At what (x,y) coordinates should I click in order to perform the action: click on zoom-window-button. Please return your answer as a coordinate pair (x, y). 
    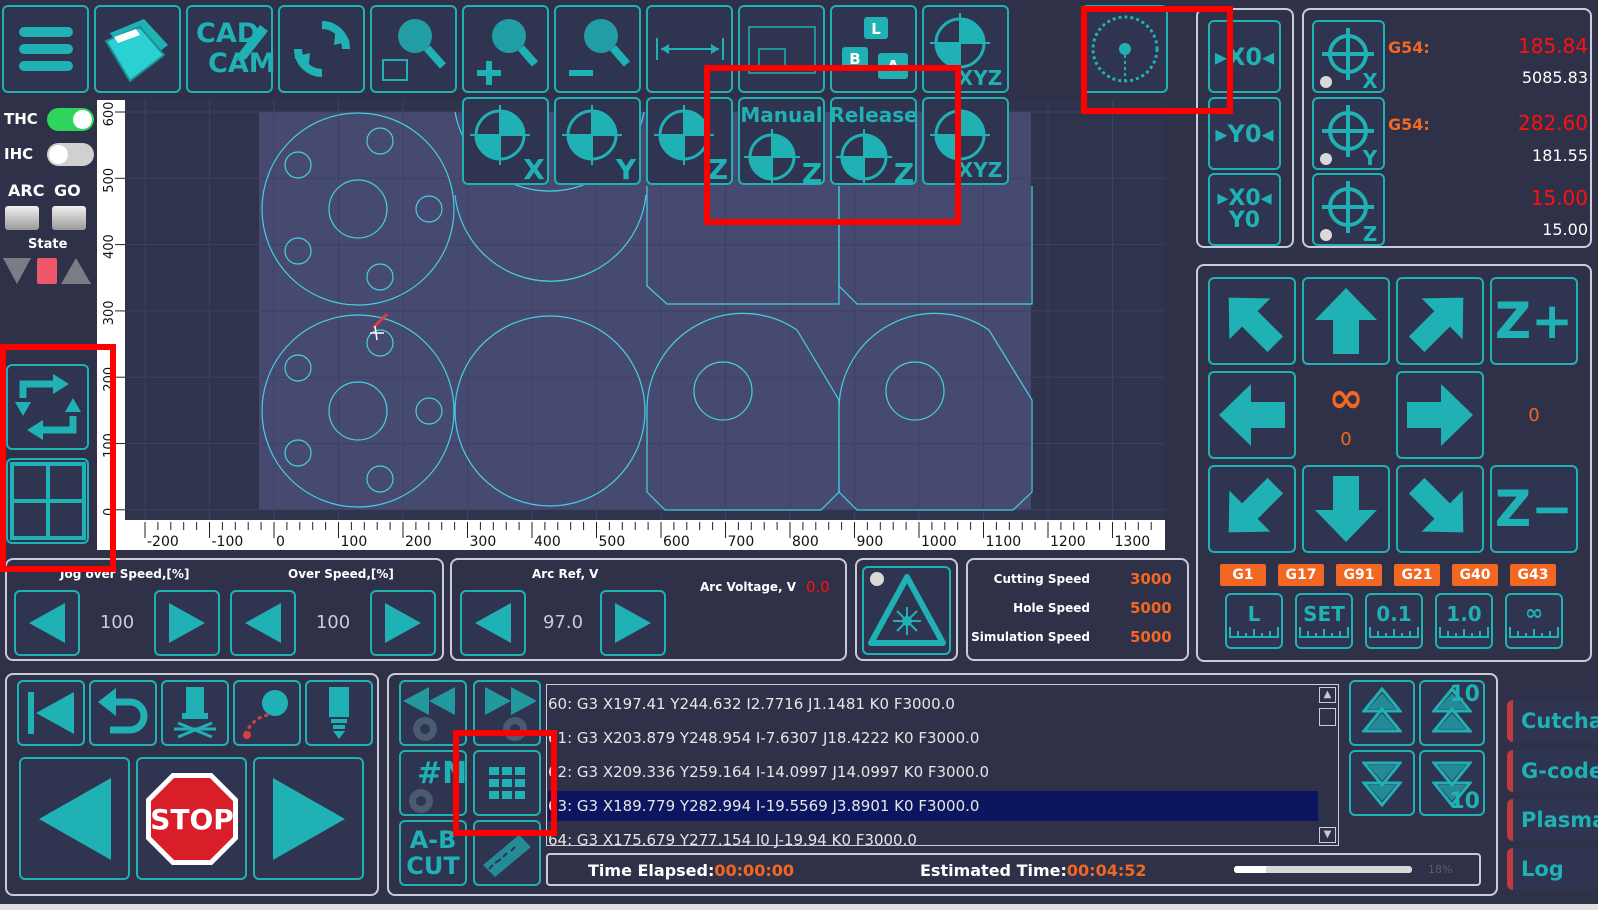
    Looking at the image, I should click on (413, 49).